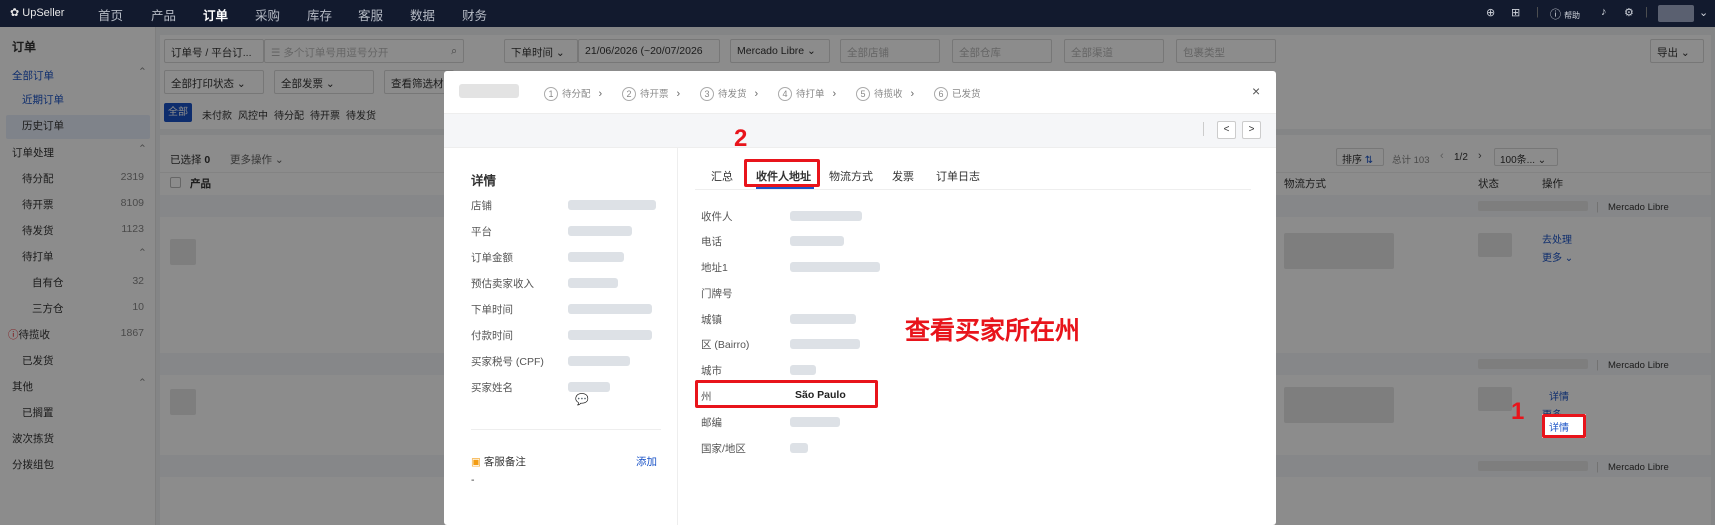 Image resolution: width=1715 pixels, height=525 pixels. What do you see at coordinates (646, 461) in the screenshot?
I see `add-note-button: 添加` at bounding box center [646, 461].